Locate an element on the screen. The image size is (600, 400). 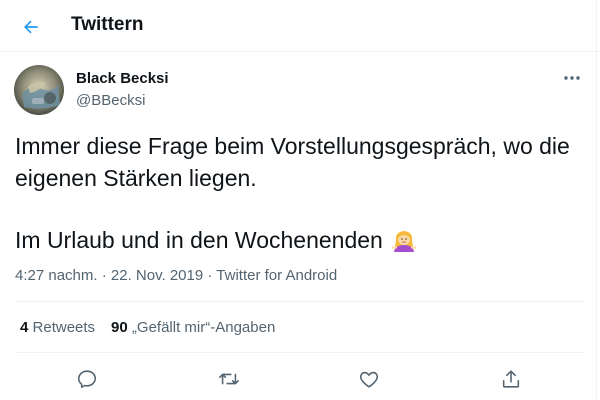
tweet-text-line: Im Urlaub und in den Wochenenden is located at coordinates (199, 240).